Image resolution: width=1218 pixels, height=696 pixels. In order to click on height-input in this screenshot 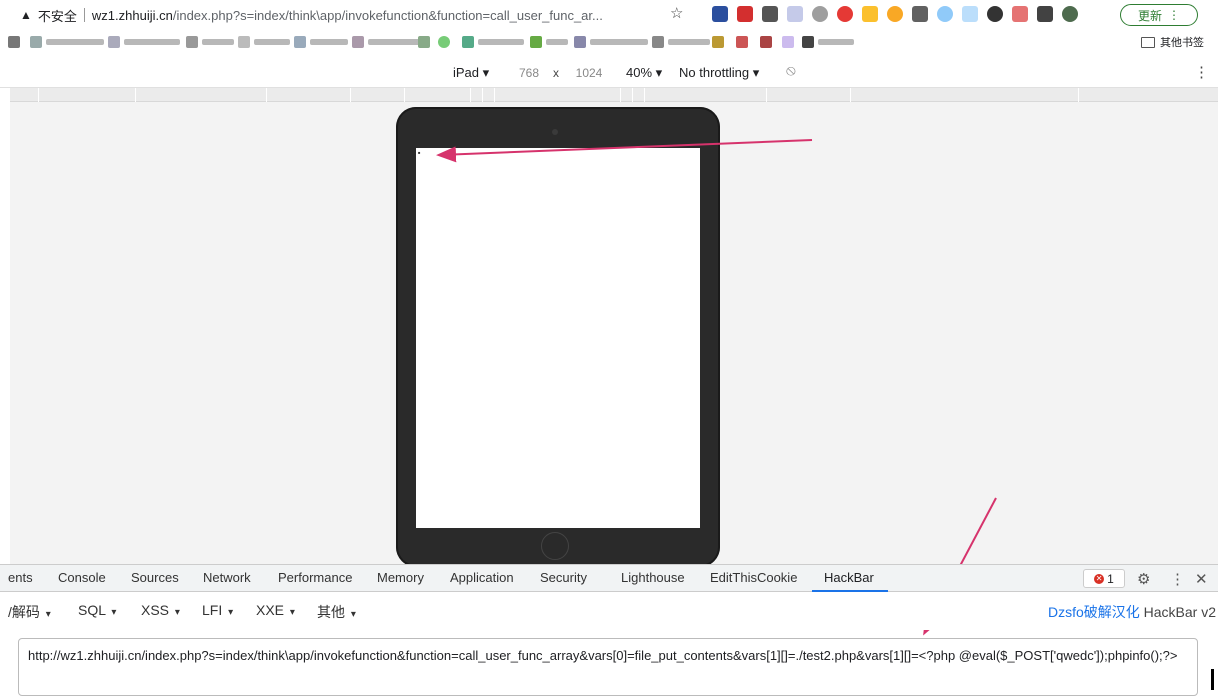, I will do `click(589, 73)`.